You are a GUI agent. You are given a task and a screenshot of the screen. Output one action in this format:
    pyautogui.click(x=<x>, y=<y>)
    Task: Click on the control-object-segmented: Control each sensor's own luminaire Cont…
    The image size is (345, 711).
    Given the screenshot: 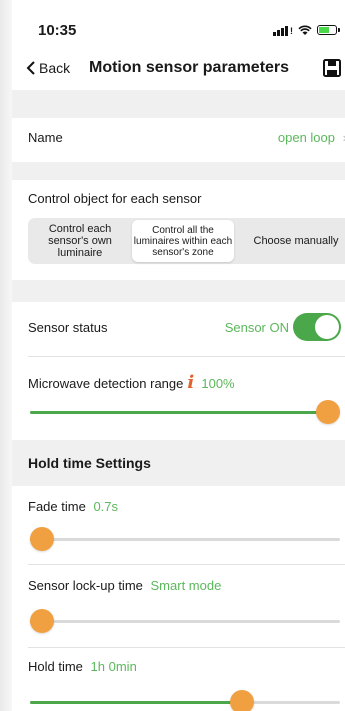 What is the action you would take?
    pyautogui.click(x=186, y=241)
    